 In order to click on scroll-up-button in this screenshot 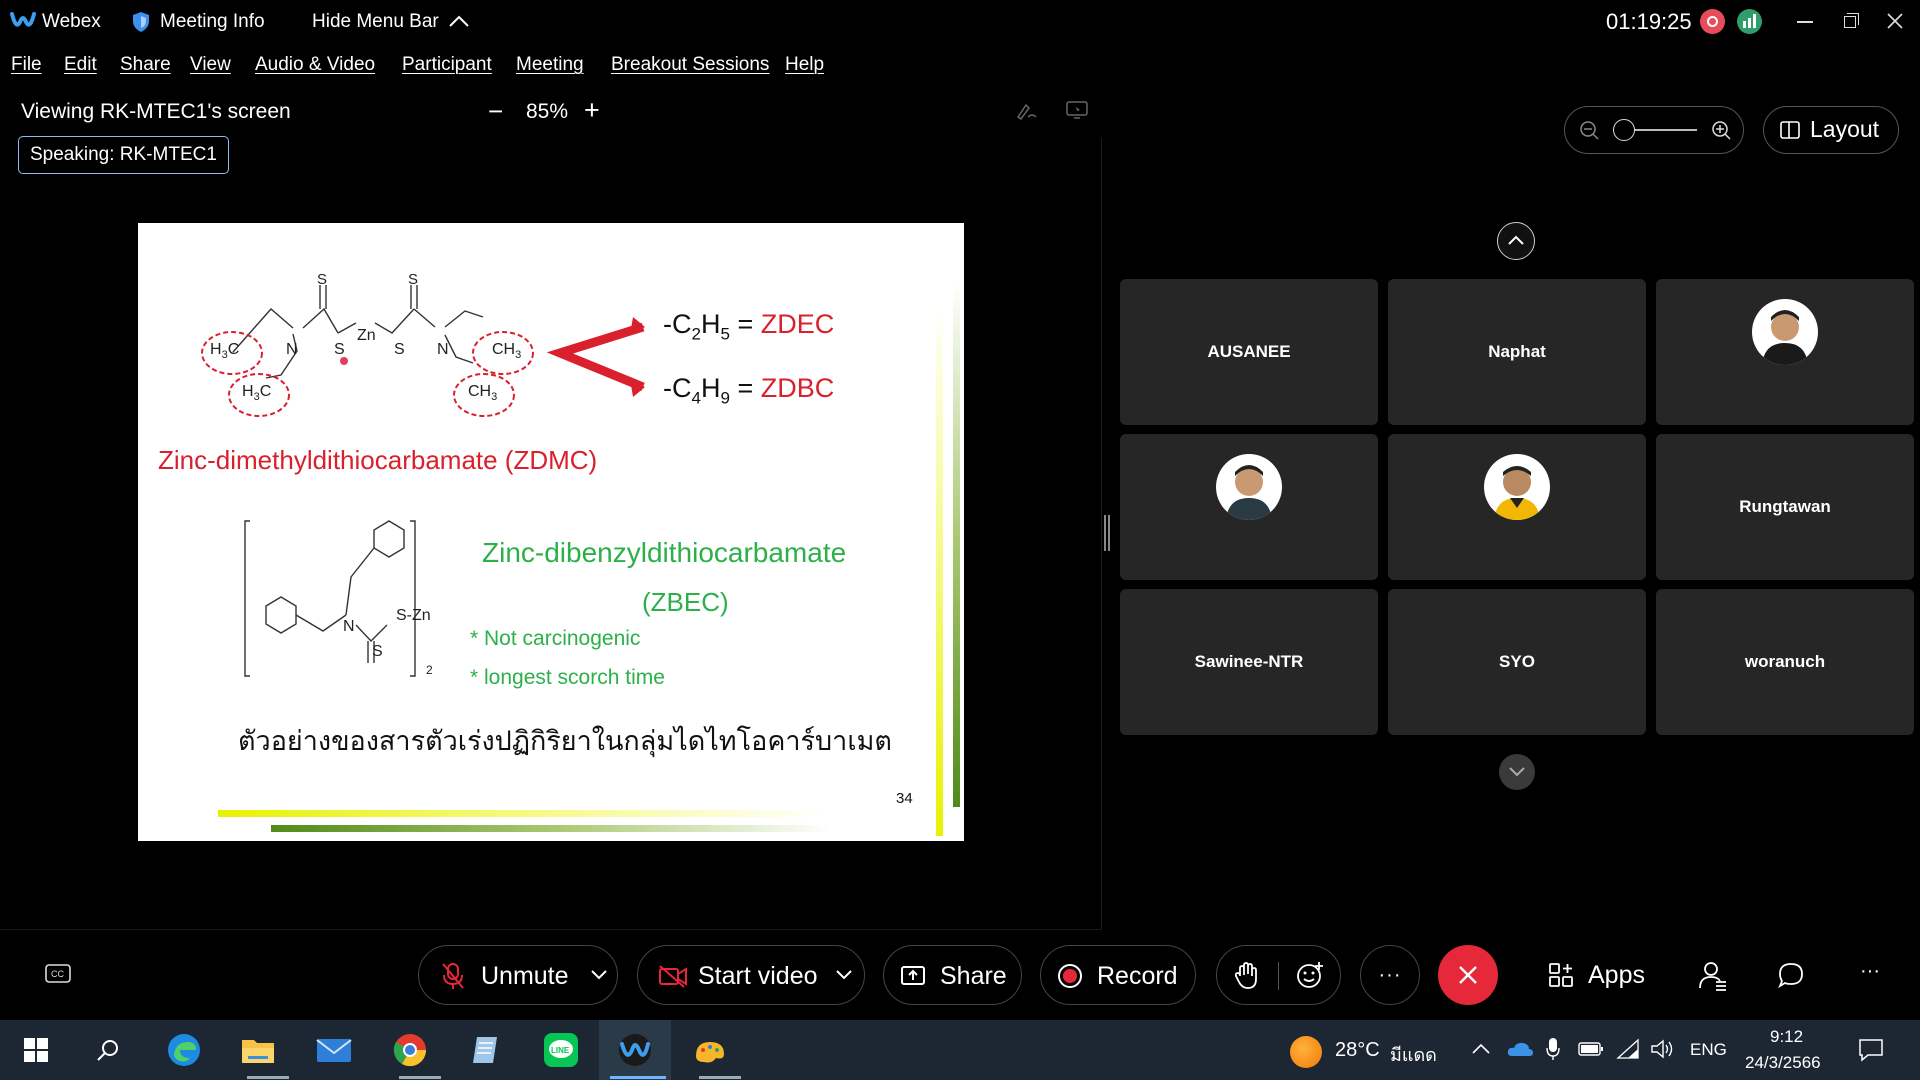, I will do `click(1516, 241)`.